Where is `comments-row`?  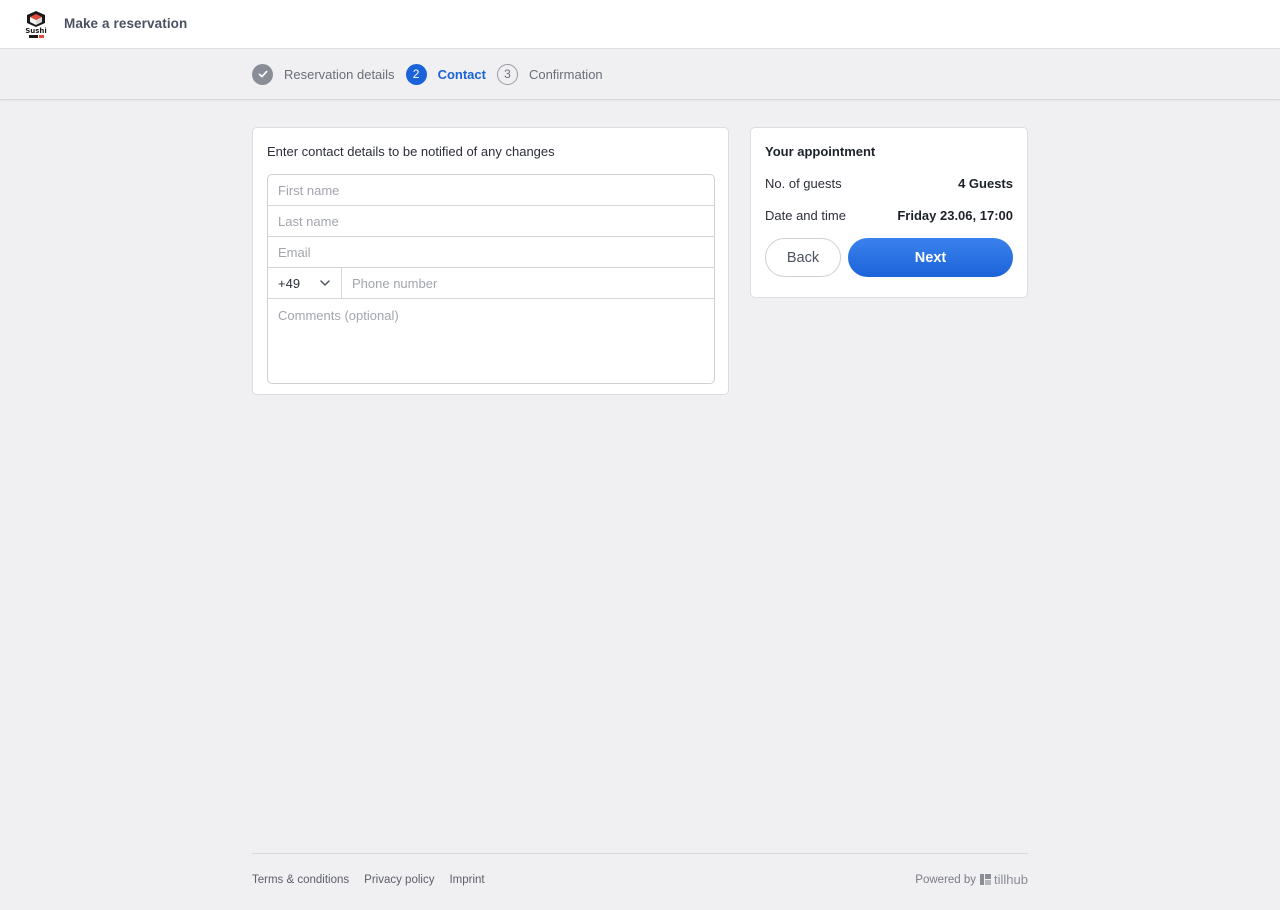 comments-row is located at coordinates (491, 341).